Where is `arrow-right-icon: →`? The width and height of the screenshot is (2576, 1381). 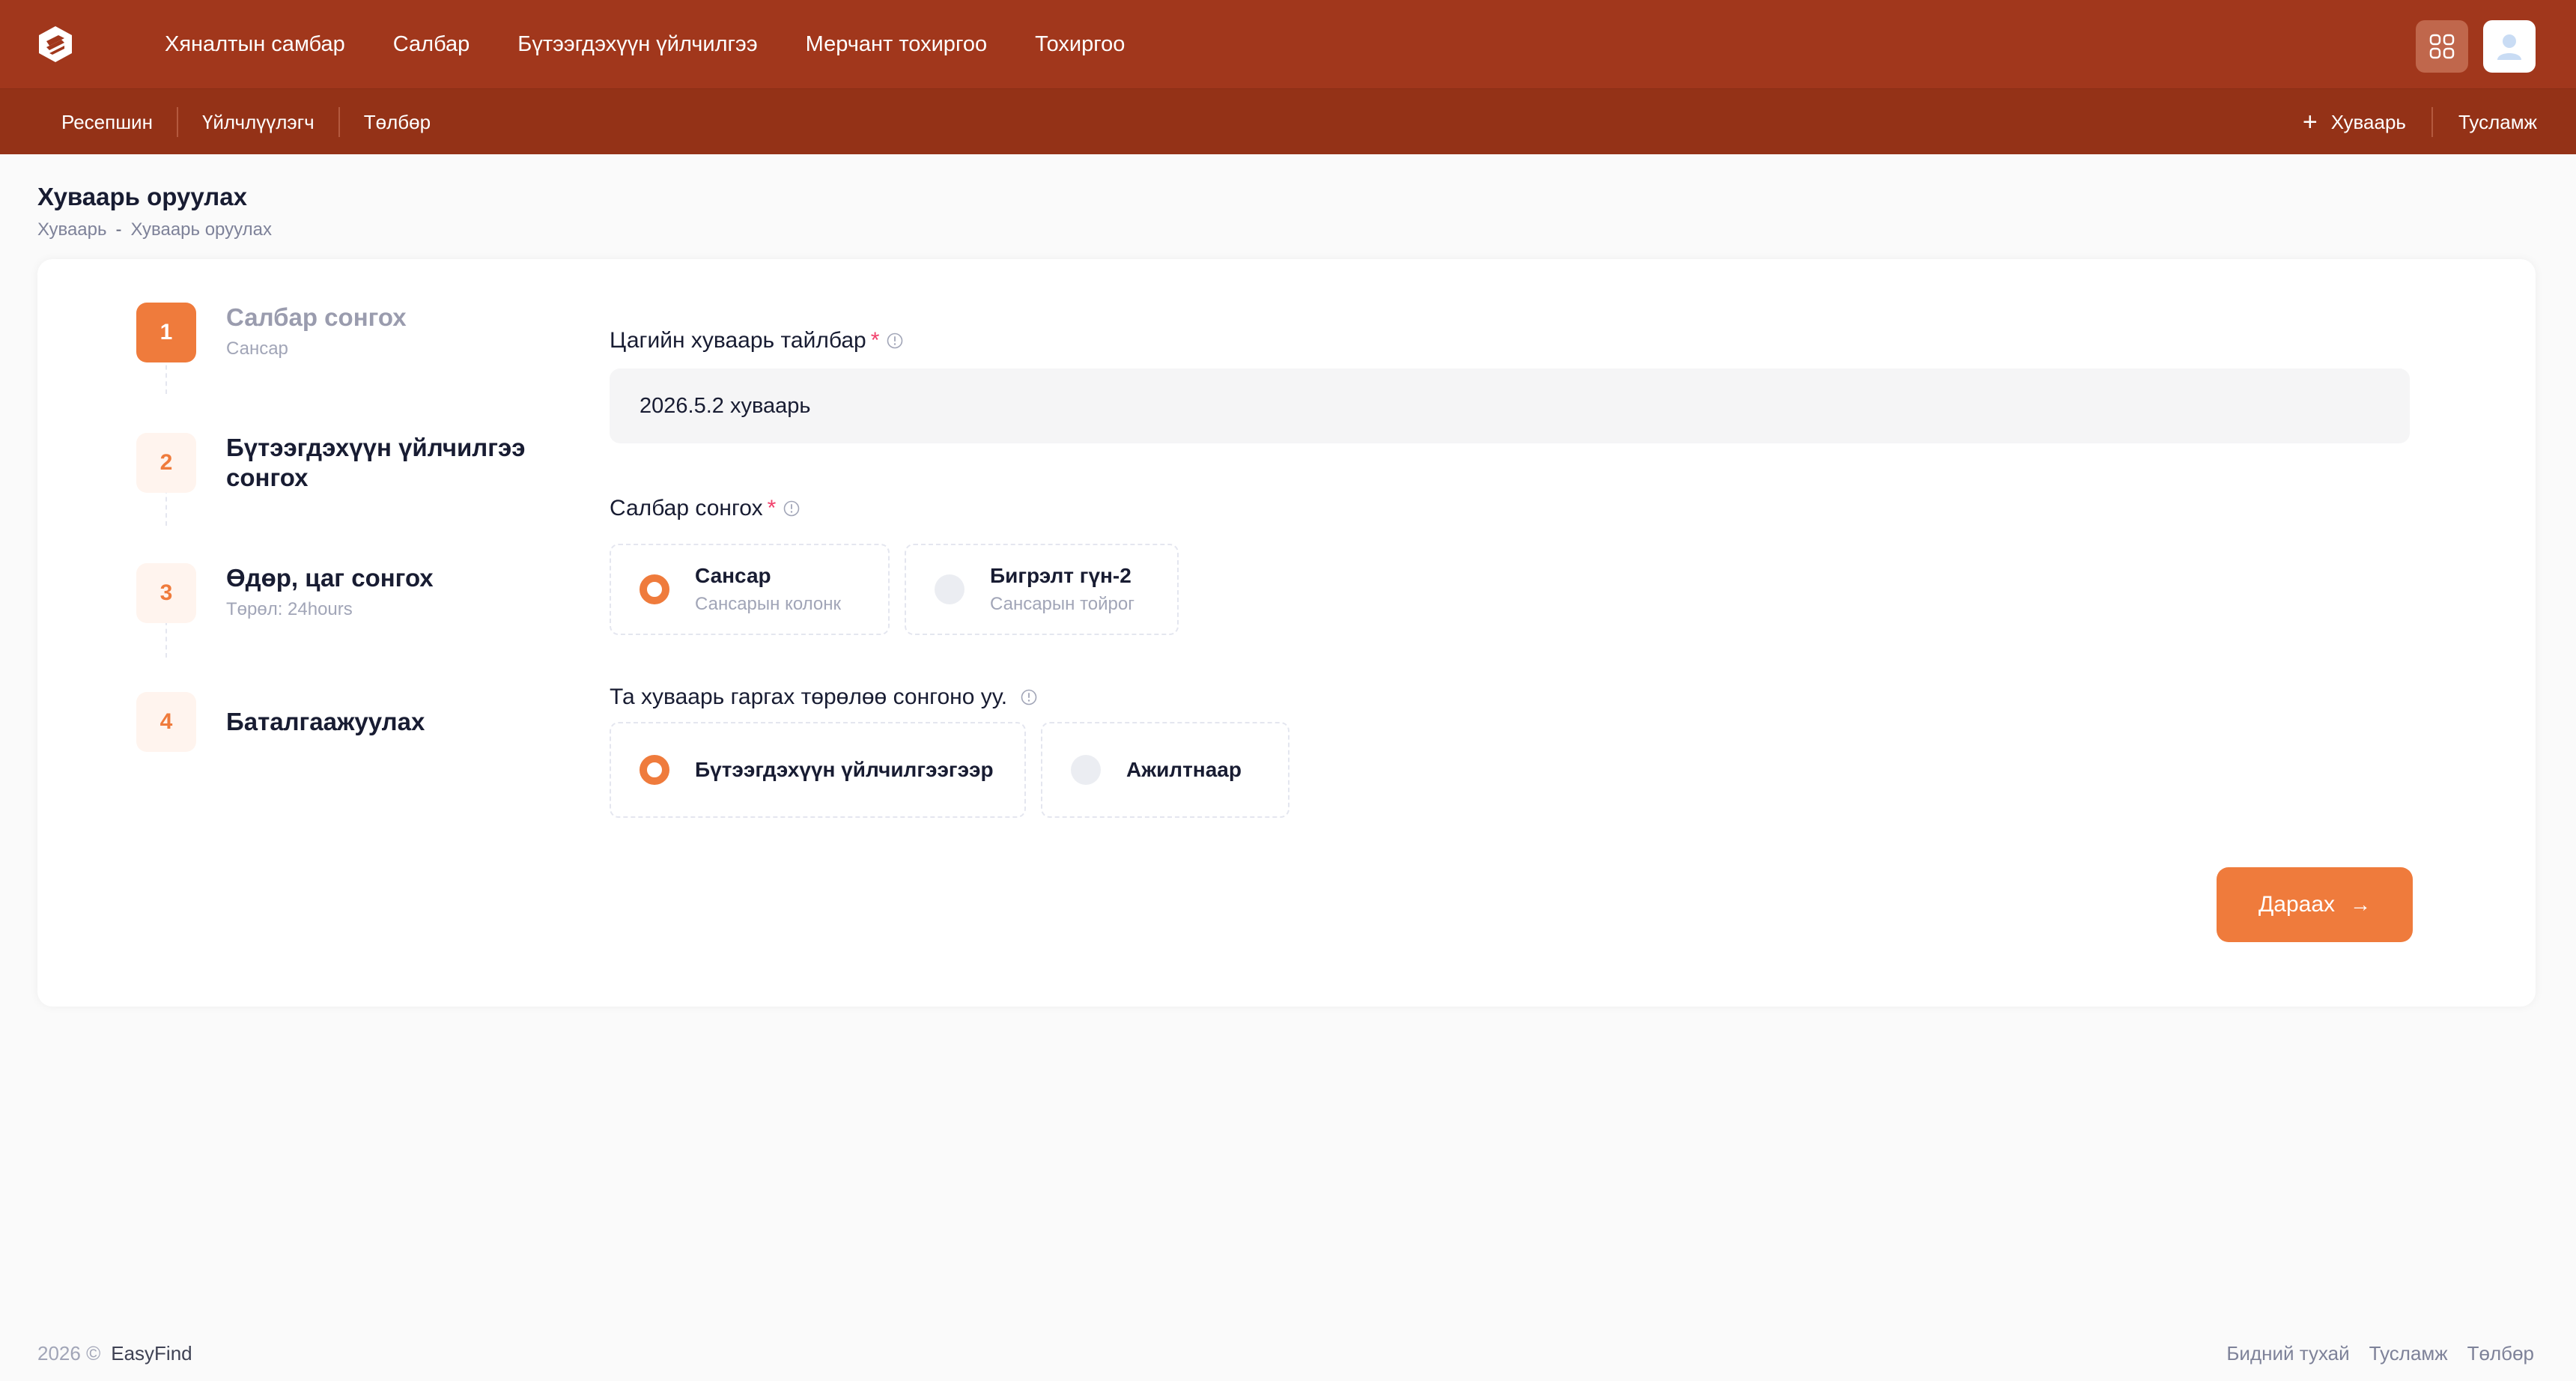 arrow-right-icon: → is located at coordinates (2361, 904).